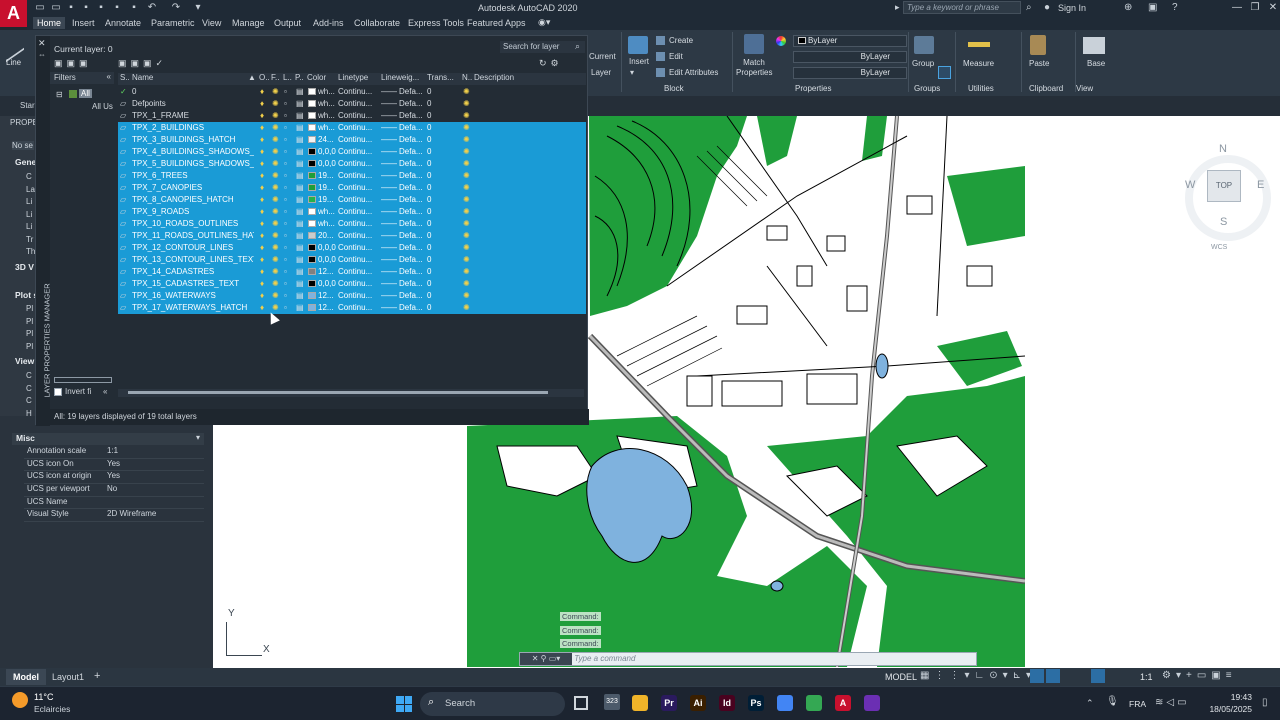 This screenshot has width=1280, height=720. Describe the element at coordinates (142, 63) in the screenshot. I see `layer-toolbar: ▣▣▣✓` at that location.